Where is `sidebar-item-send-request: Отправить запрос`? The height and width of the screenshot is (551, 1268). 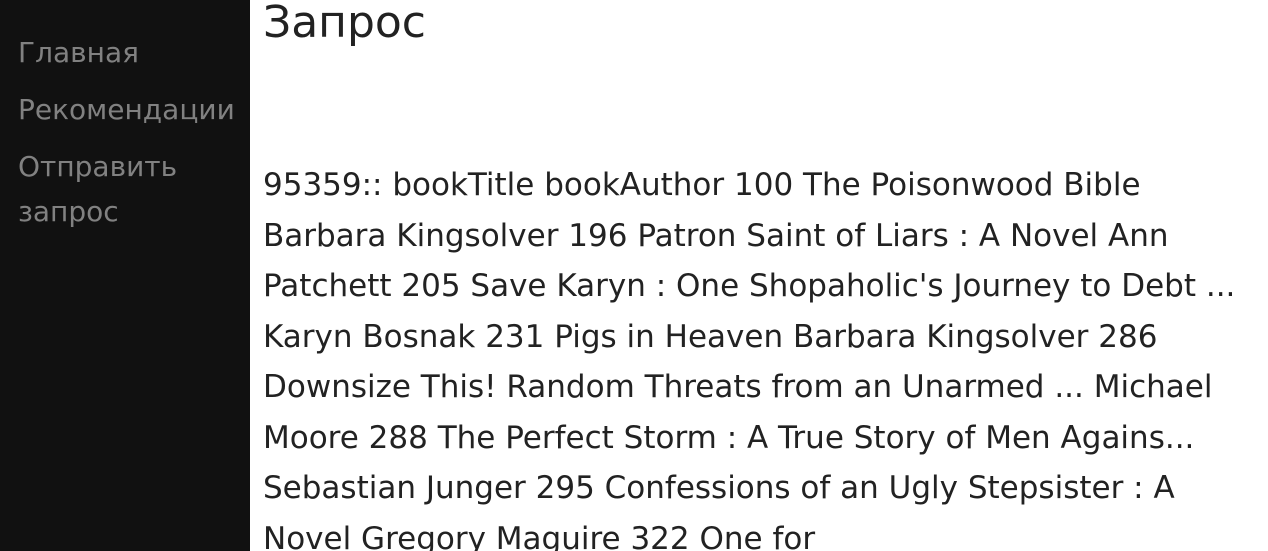 sidebar-item-send-request: Отправить запрос is located at coordinates (125, 189).